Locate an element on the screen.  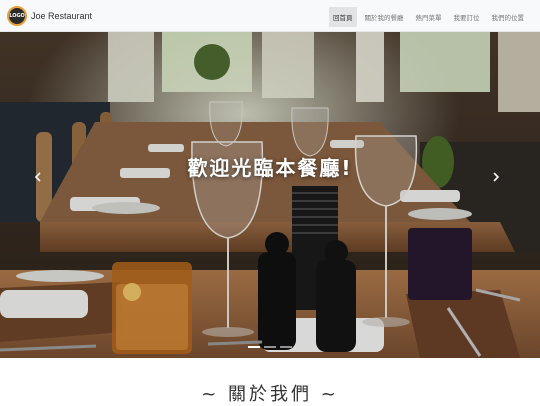
nav-item-home: 回首頁 is located at coordinates (343, 17).